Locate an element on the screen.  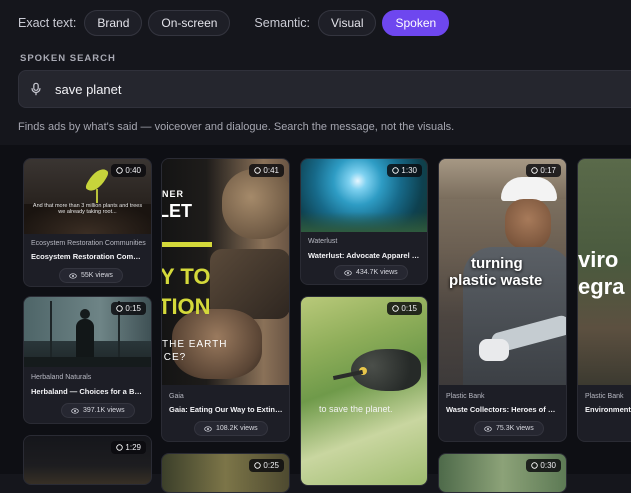
ad-thumbnail: to save the planet. 0:15 is located at coordinates (364, 391).